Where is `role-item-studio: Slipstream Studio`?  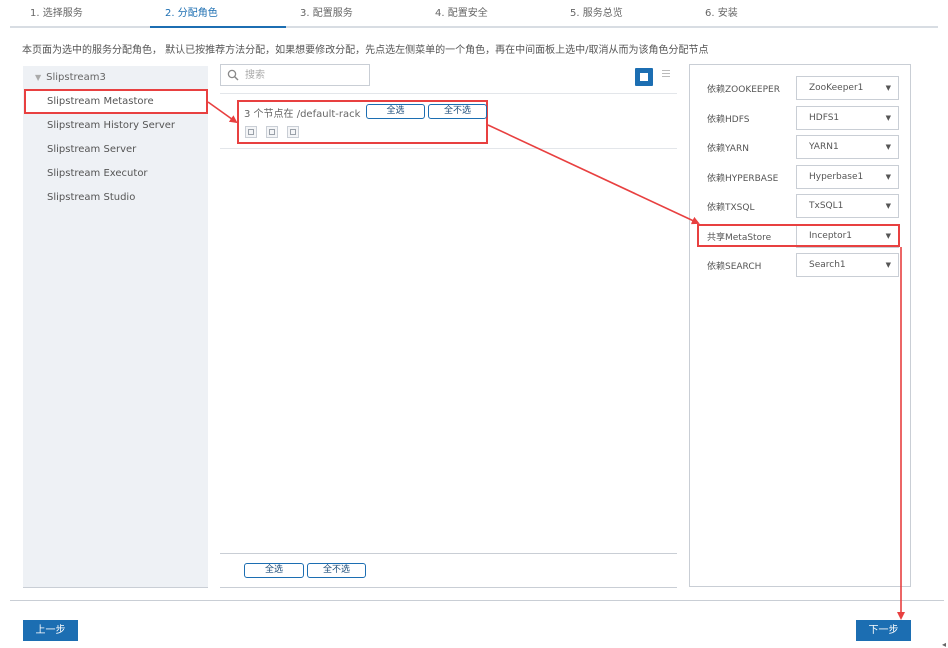 role-item-studio: Slipstream Studio is located at coordinates (115, 197).